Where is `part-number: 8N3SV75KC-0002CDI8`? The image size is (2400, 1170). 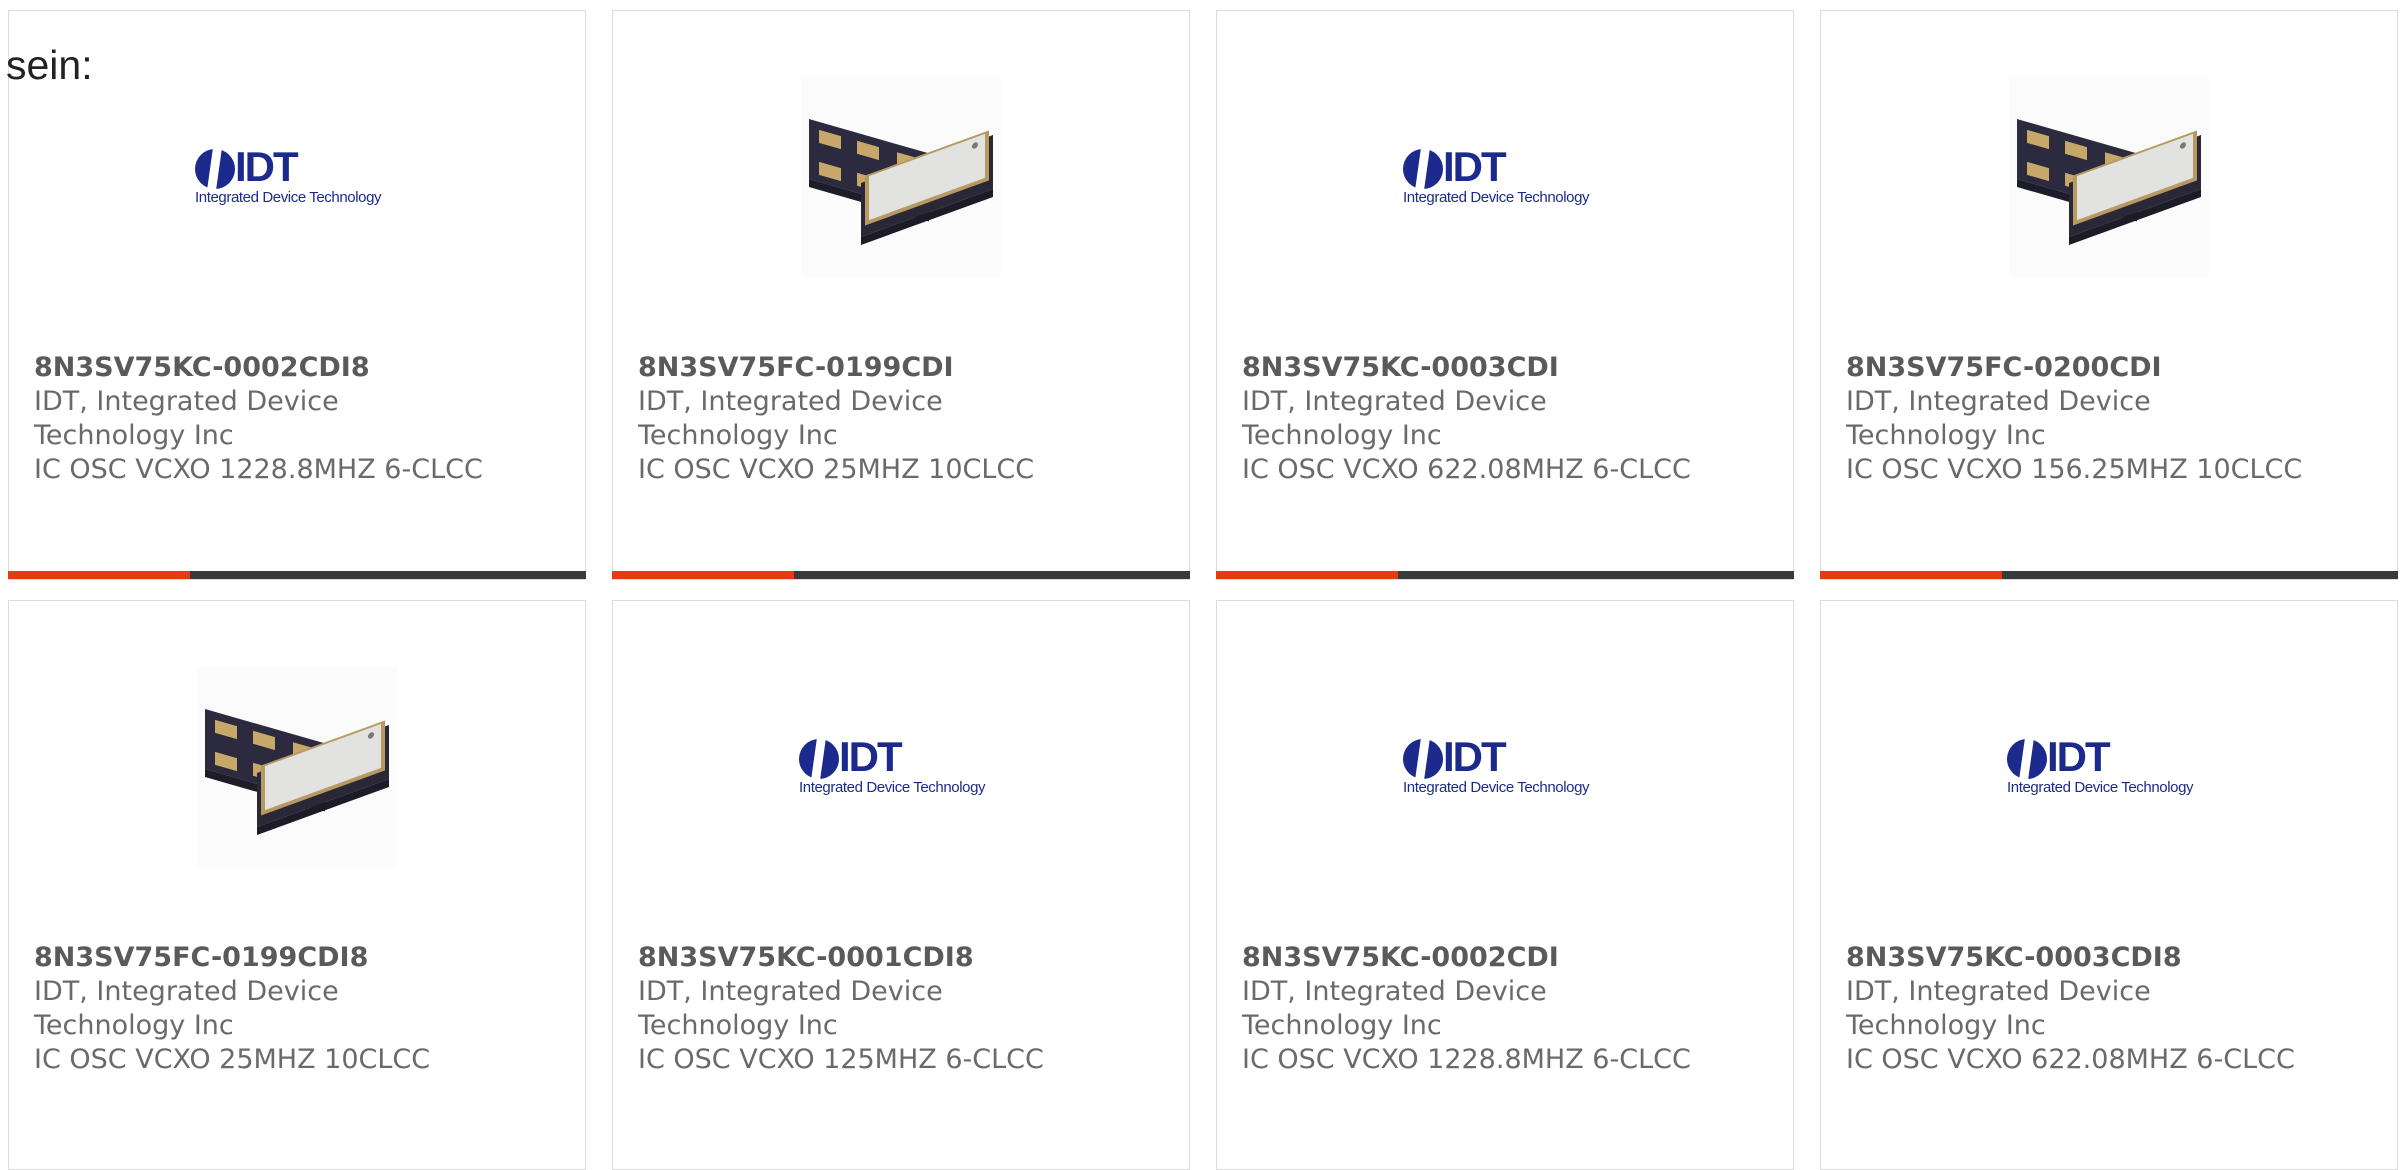
part-number: 8N3SV75KC-0002CDI8 is located at coordinates (264, 368).